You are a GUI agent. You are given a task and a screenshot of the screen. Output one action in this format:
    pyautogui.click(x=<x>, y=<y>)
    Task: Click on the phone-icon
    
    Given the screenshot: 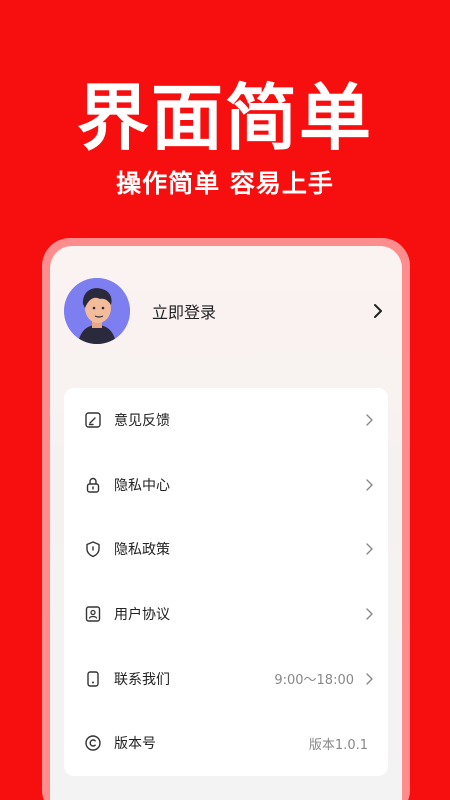 What is the action you would take?
    pyautogui.click(x=93, y=678)
    